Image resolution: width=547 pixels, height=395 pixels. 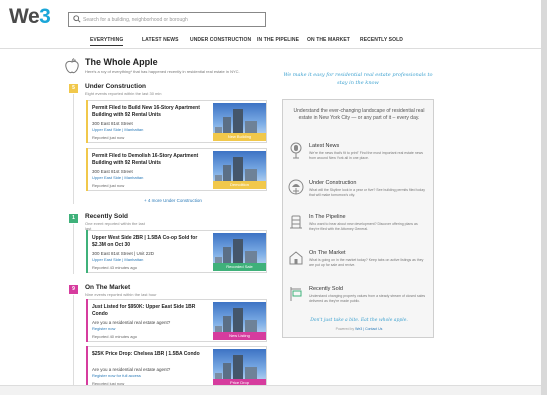 What do you see at coordinates (239, 267) in the screenshot?
I see `event-type-label: Recorded Sale` at bounding box center [239, 267].